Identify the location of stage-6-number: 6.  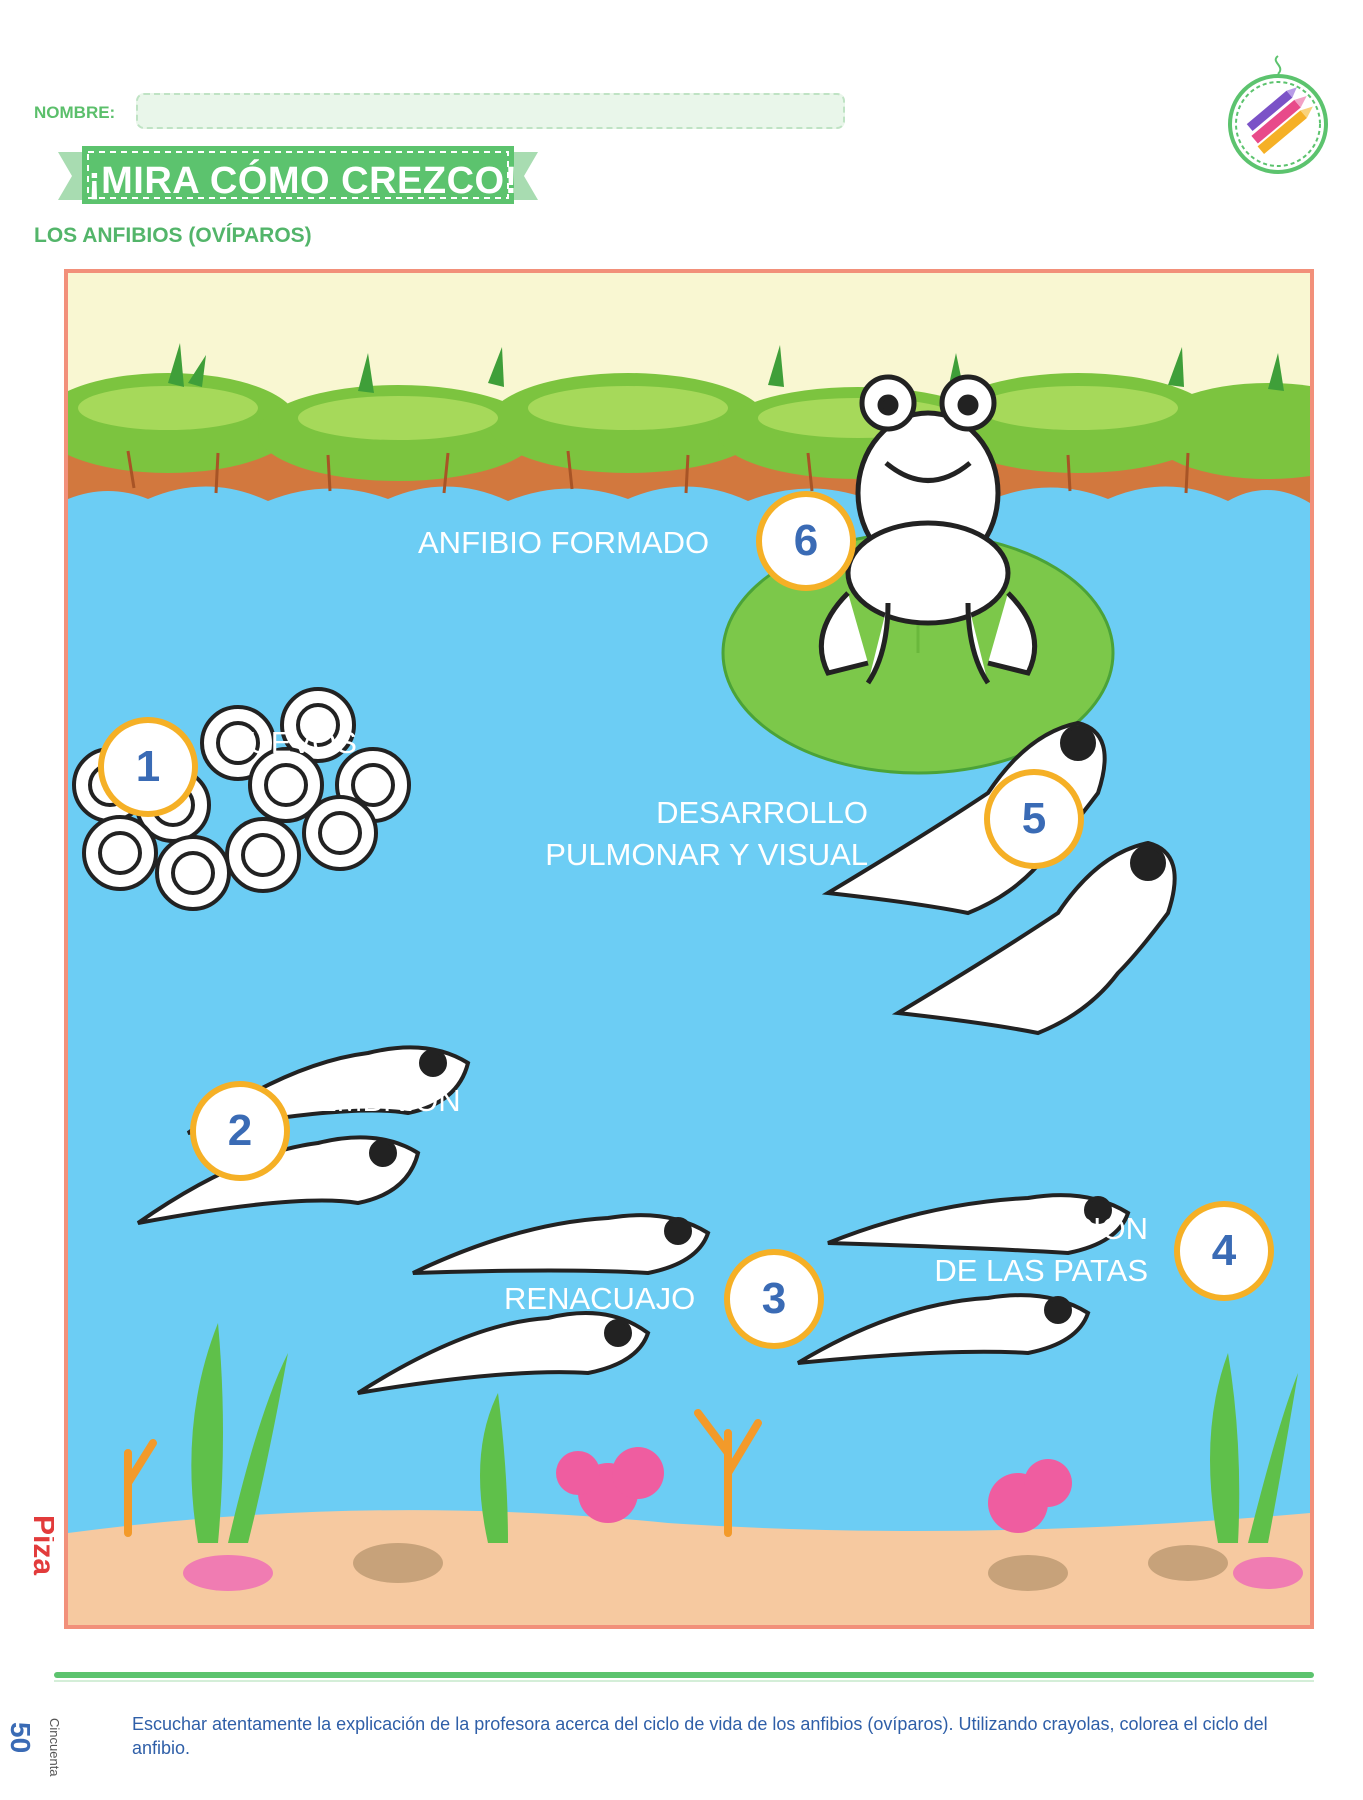
(806, 541).